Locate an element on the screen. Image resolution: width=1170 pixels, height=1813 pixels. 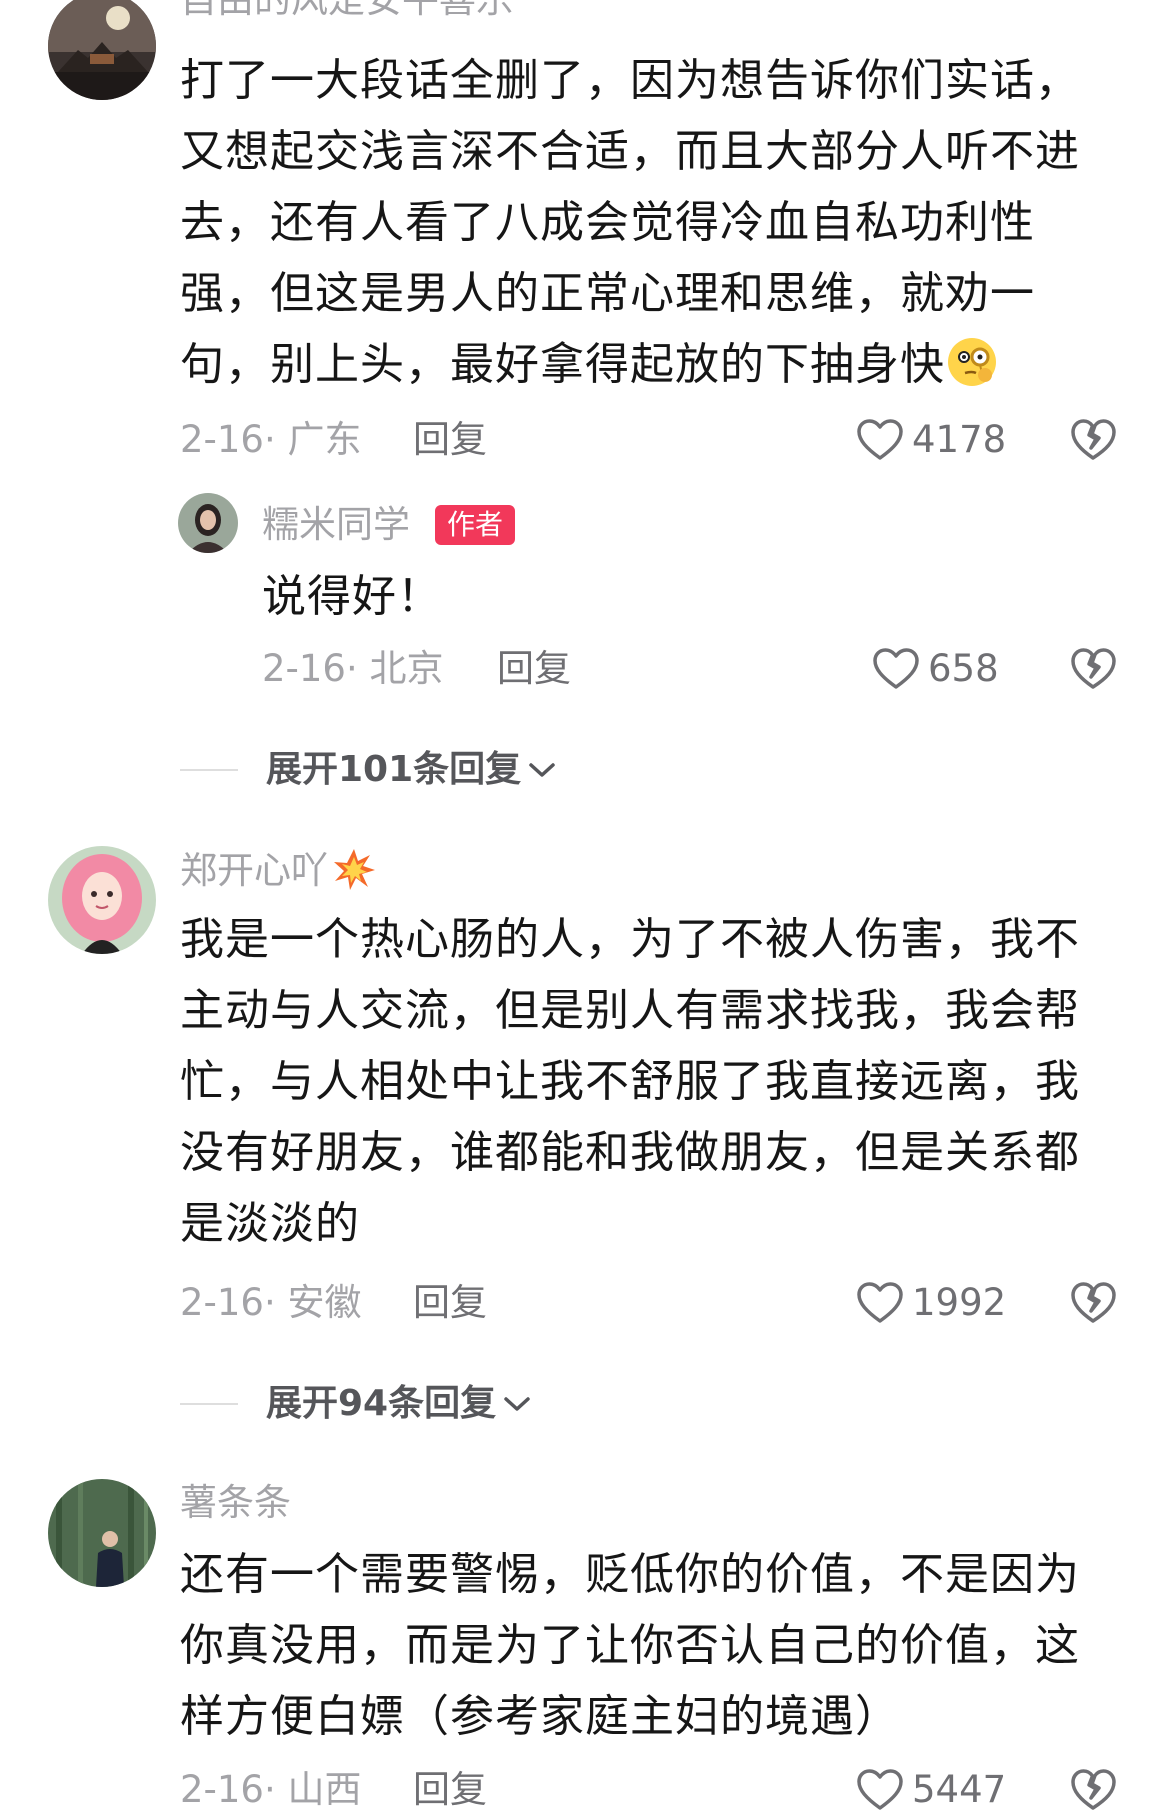
username: 薯条条 is located at coordinates (235, 1503).